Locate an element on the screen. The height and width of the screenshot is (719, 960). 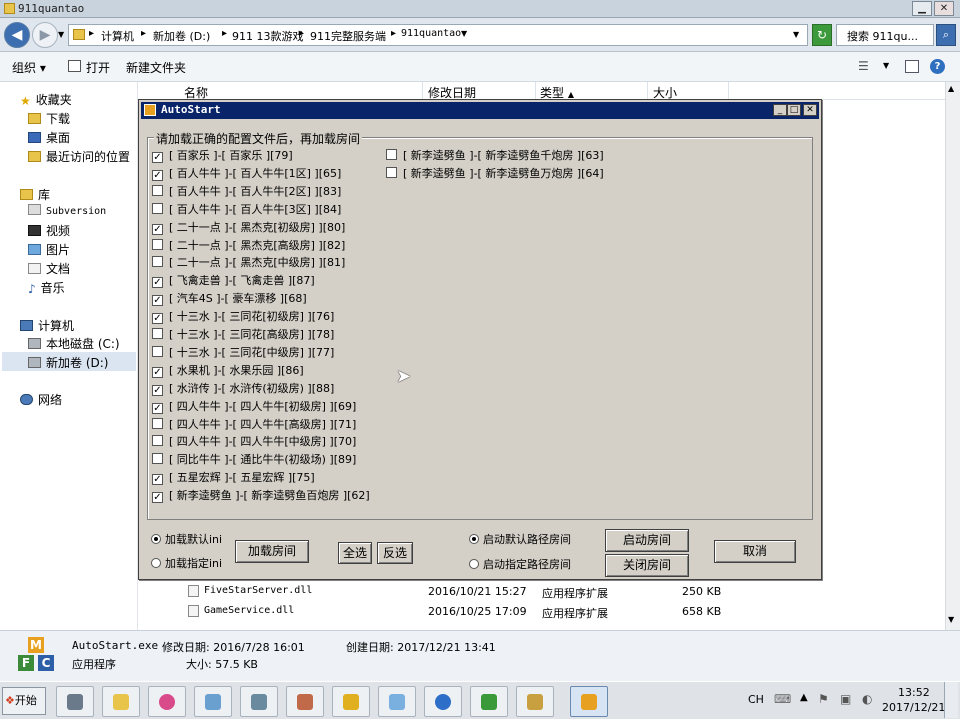
forward-button: ▶ is located at coordinates (45, 35).